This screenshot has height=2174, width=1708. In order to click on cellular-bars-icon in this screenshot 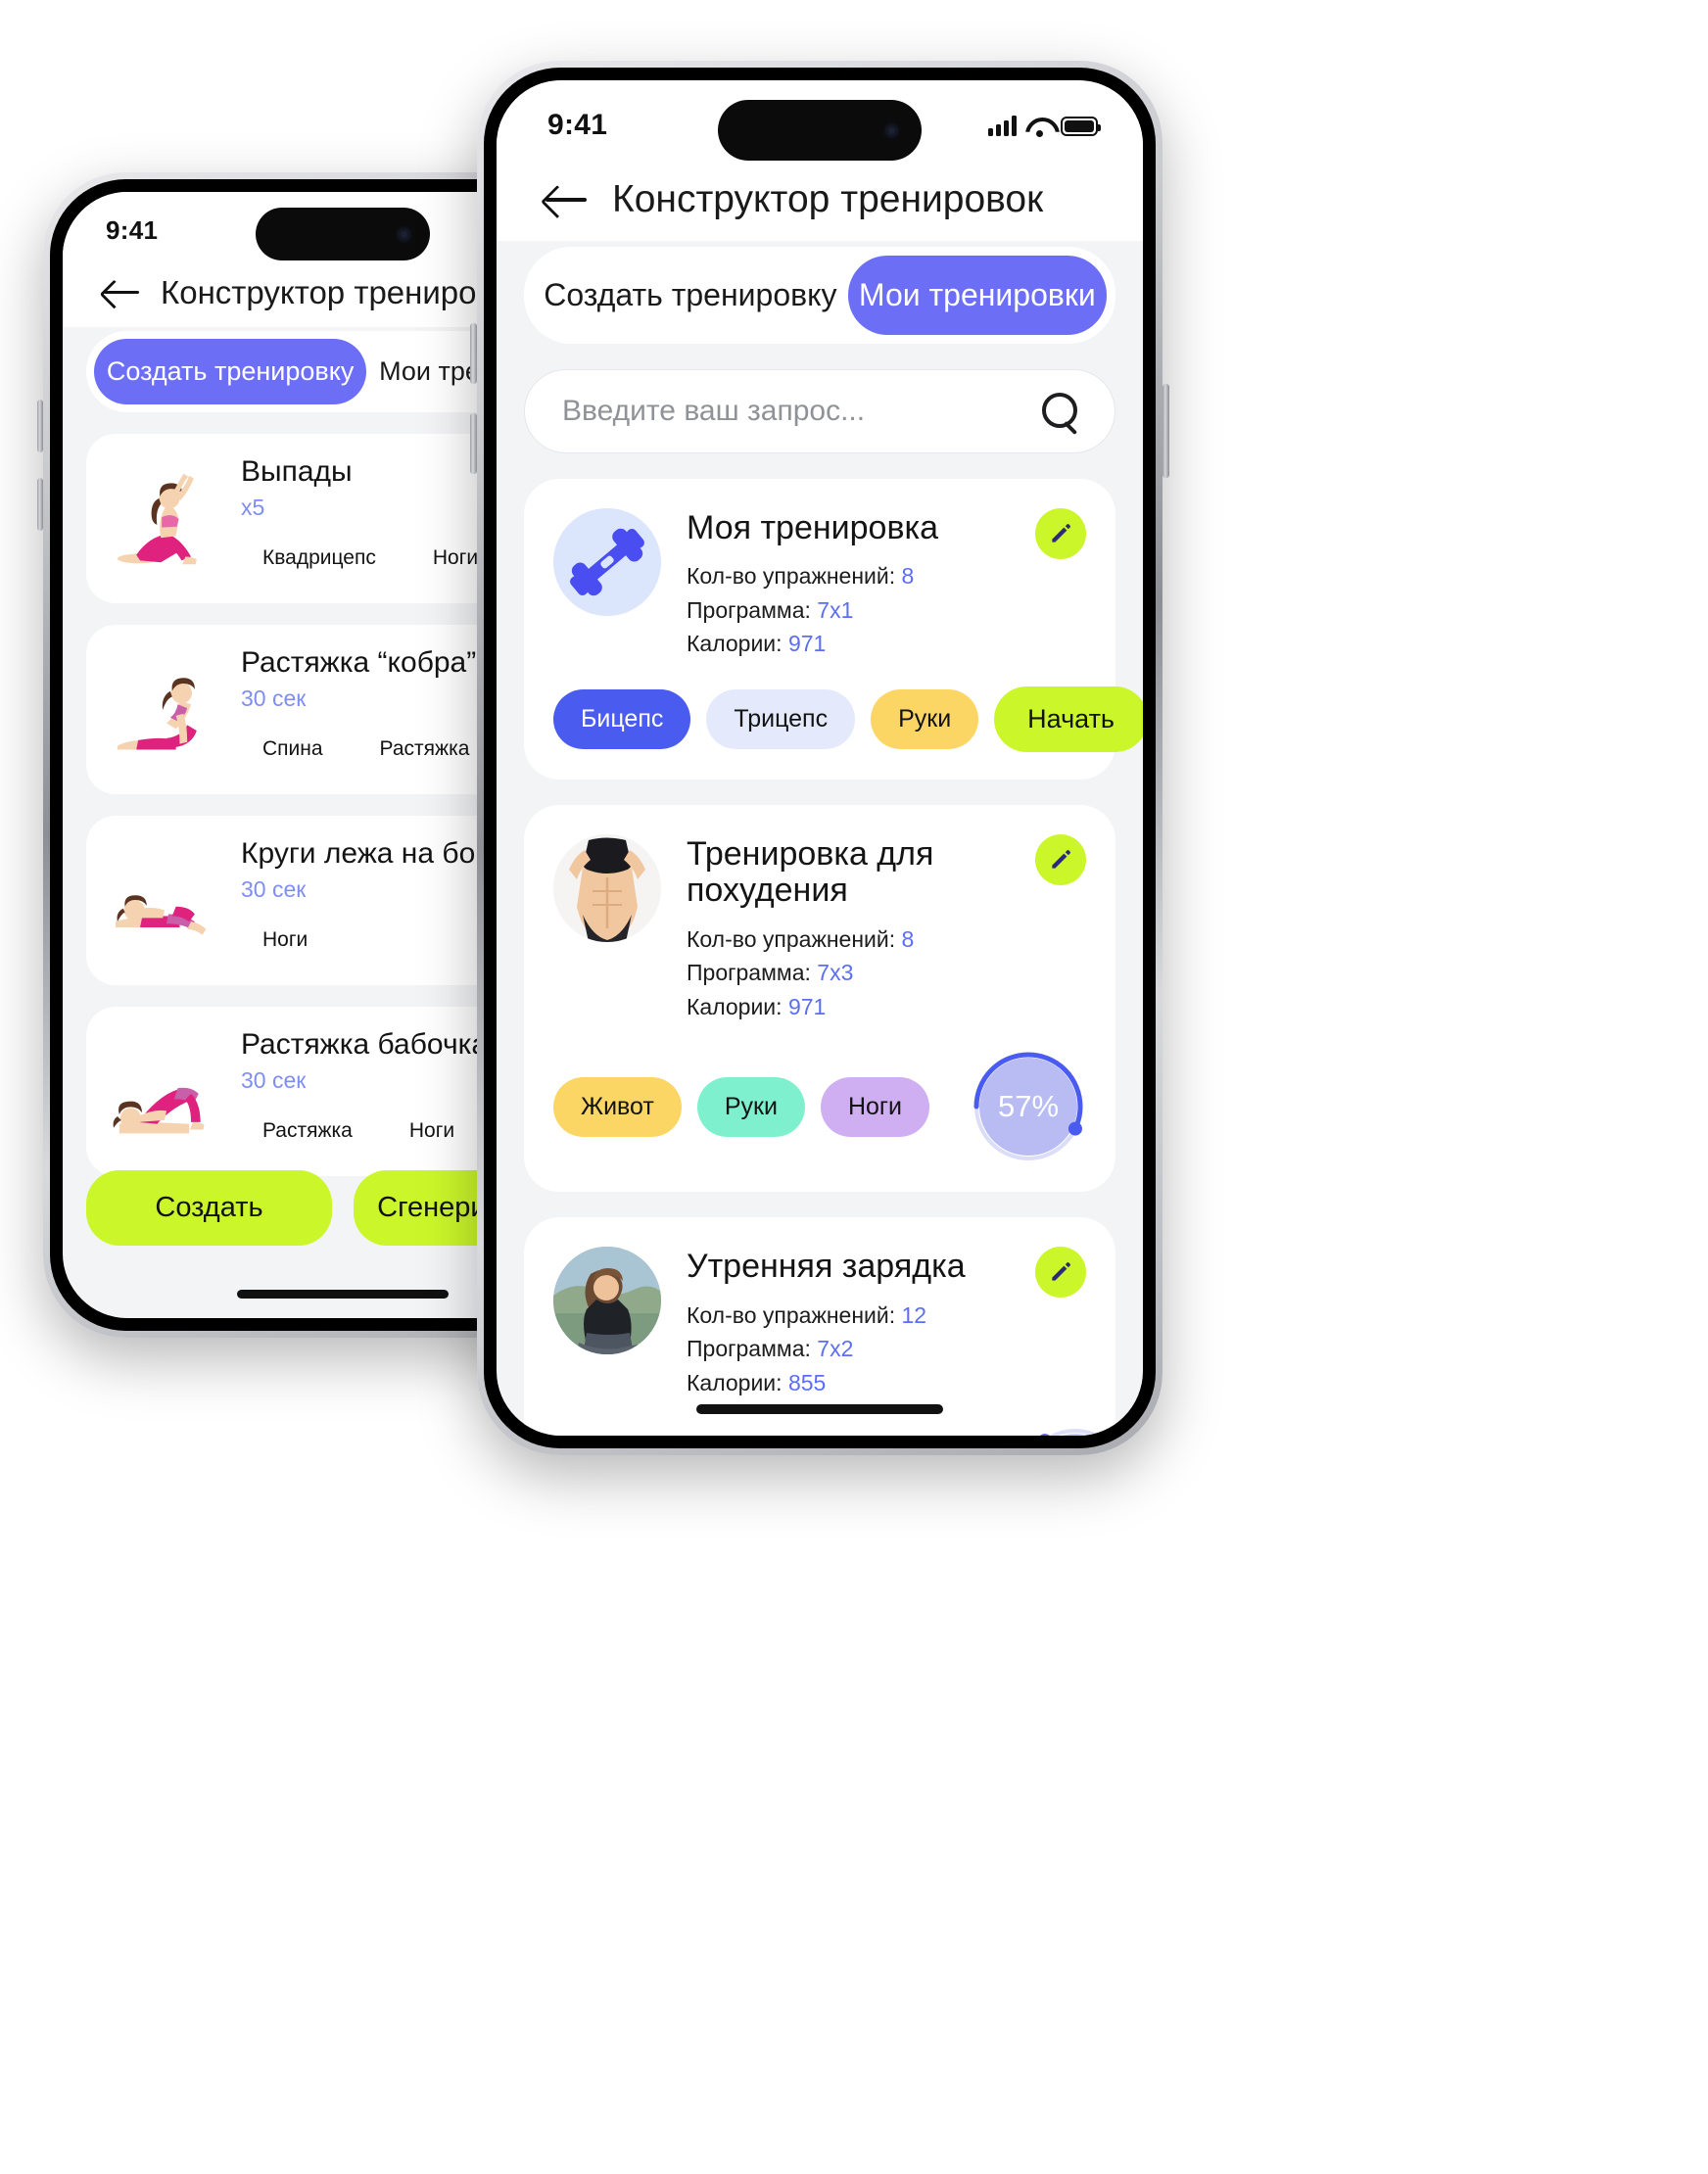, I will do `click(1002, 125)`.